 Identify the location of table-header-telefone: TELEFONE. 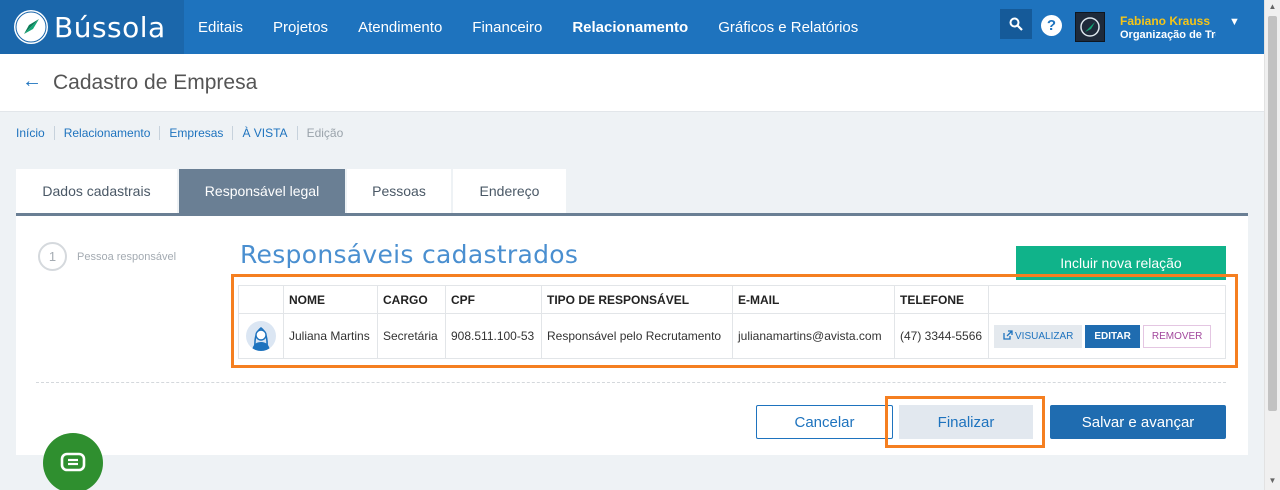
(941, 299).